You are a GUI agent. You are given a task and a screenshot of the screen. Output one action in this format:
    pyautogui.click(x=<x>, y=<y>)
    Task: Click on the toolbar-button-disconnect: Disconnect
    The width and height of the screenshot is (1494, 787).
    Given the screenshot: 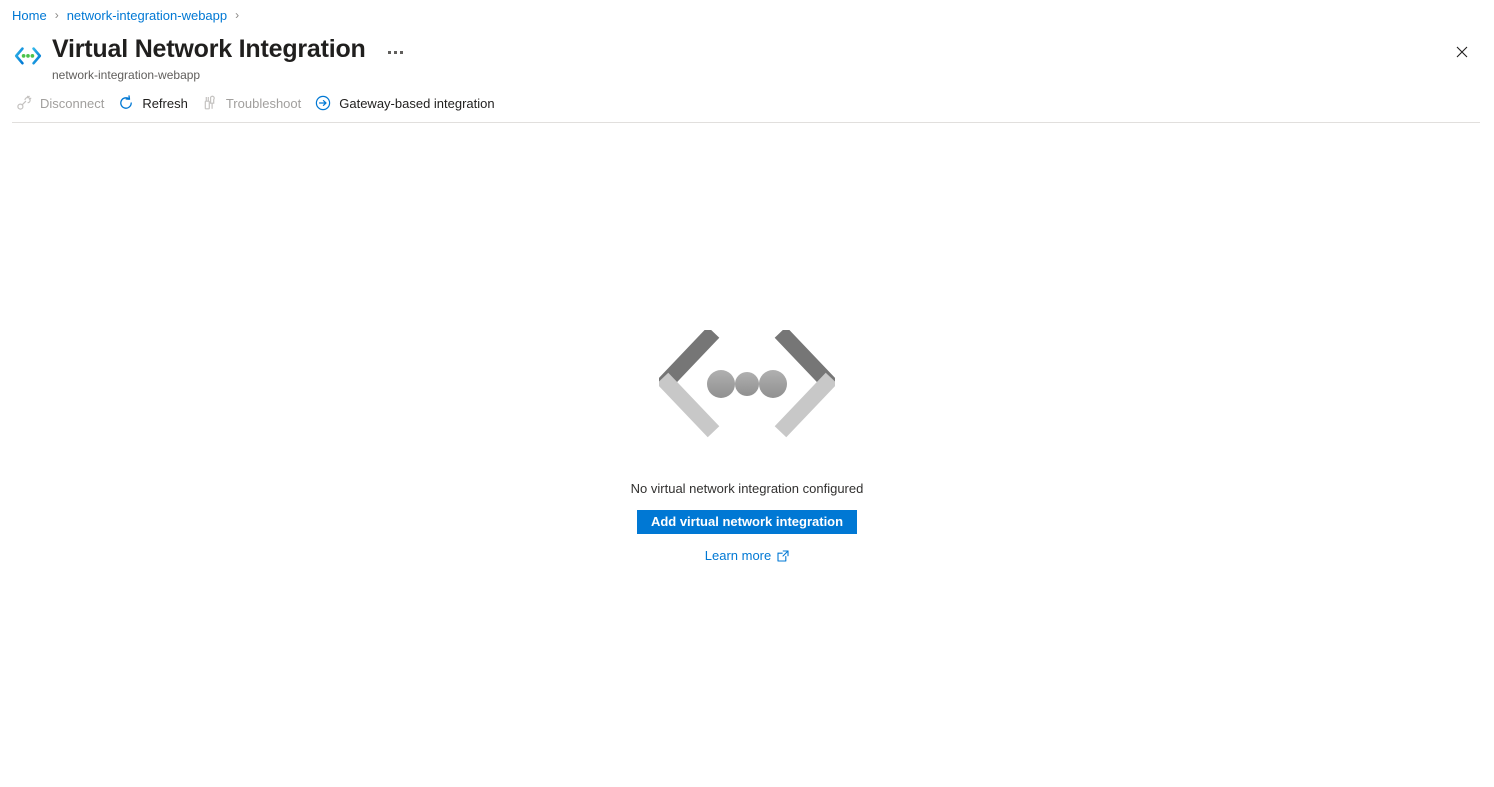 What is the action you would take?
    pyautogui.click(x=63, y=103)
    